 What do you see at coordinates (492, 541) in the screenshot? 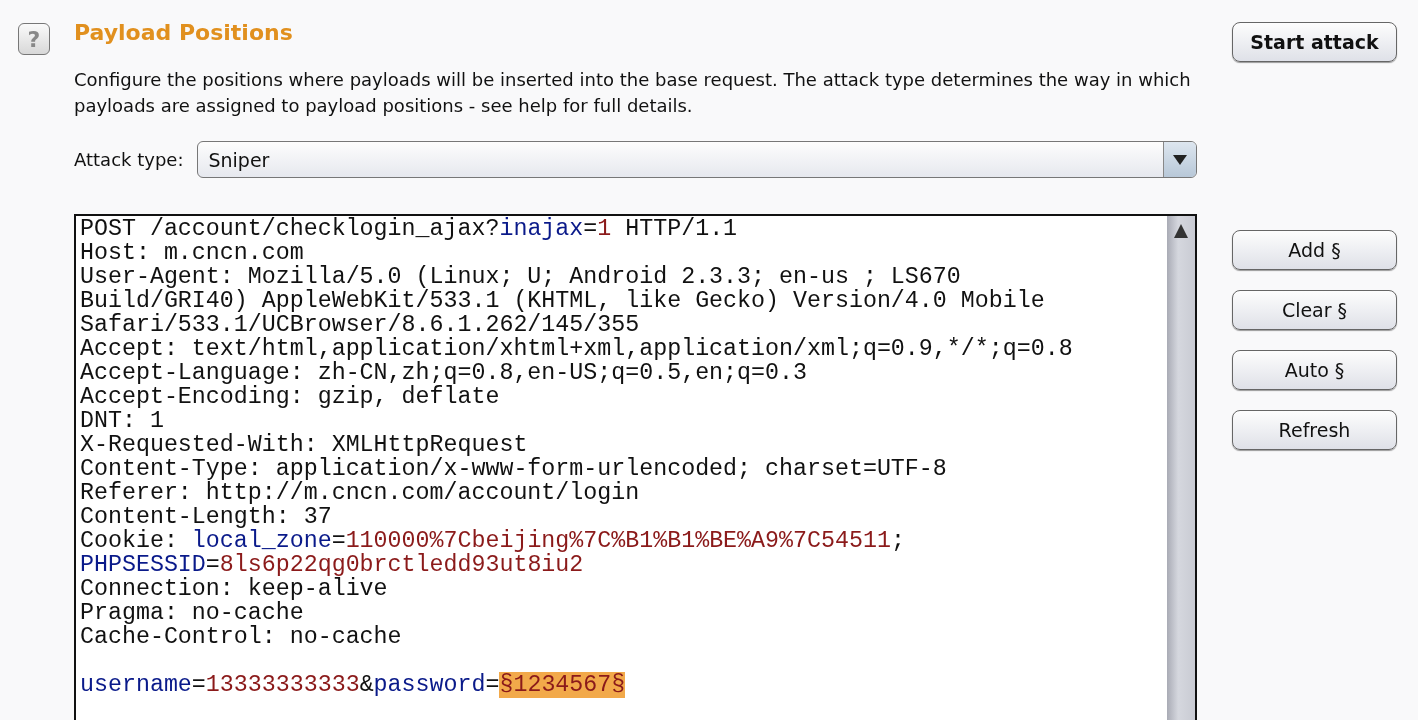
I see `request-line: Cookie: local_zone=110000%7Cbeijing%7C%B1%B1%BE%A9%7C54511;` at bounding box center [492, 541].